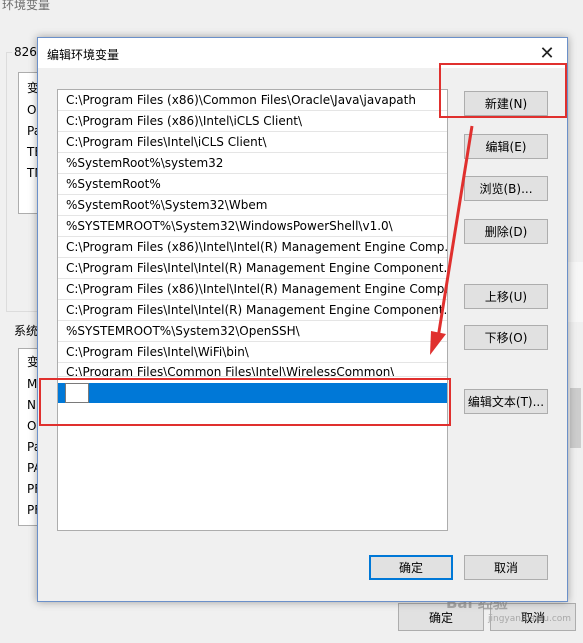 Image resolution: width=583 pixels, height=643 pixels. What do you see at coordinates (506, 567) in the screenshot?
I see `cancel-button: 取消` at bounding box center [506, 567].